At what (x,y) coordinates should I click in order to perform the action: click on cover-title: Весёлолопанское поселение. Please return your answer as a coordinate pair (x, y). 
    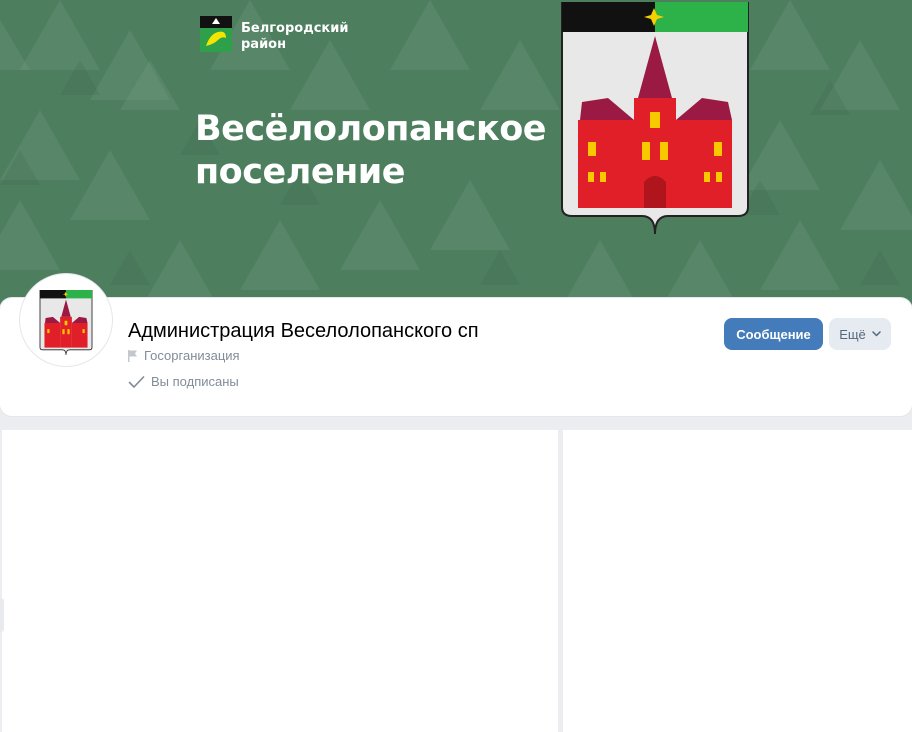
    Looking at the image, I should click on (371, 151).